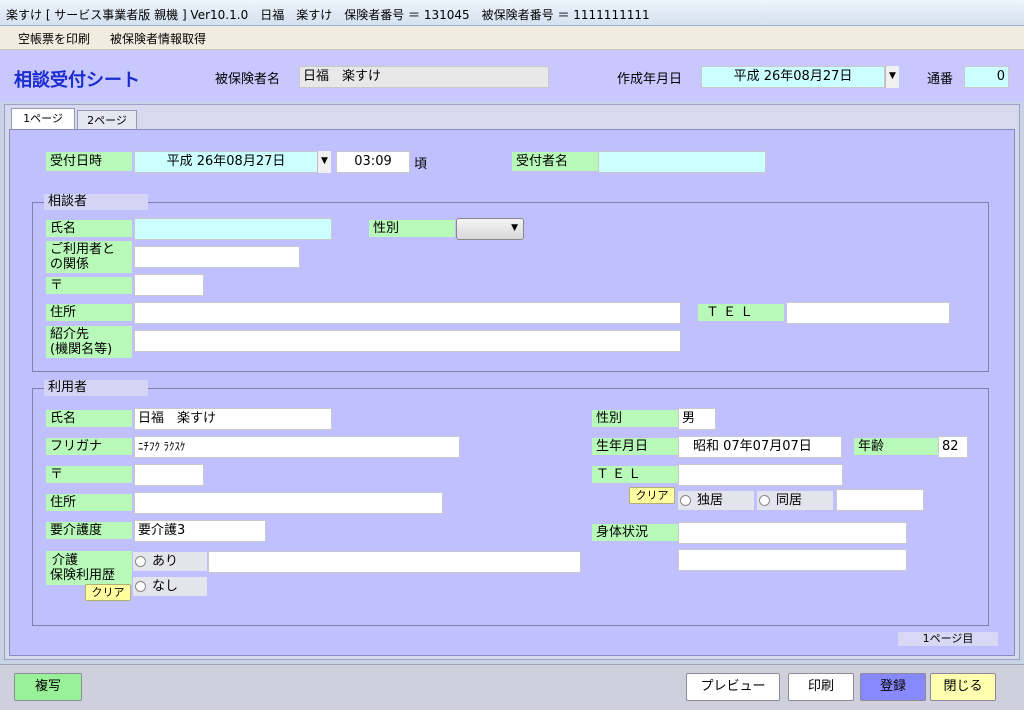  I want to click on living-alone-radio: 独居, so click(716, 500).